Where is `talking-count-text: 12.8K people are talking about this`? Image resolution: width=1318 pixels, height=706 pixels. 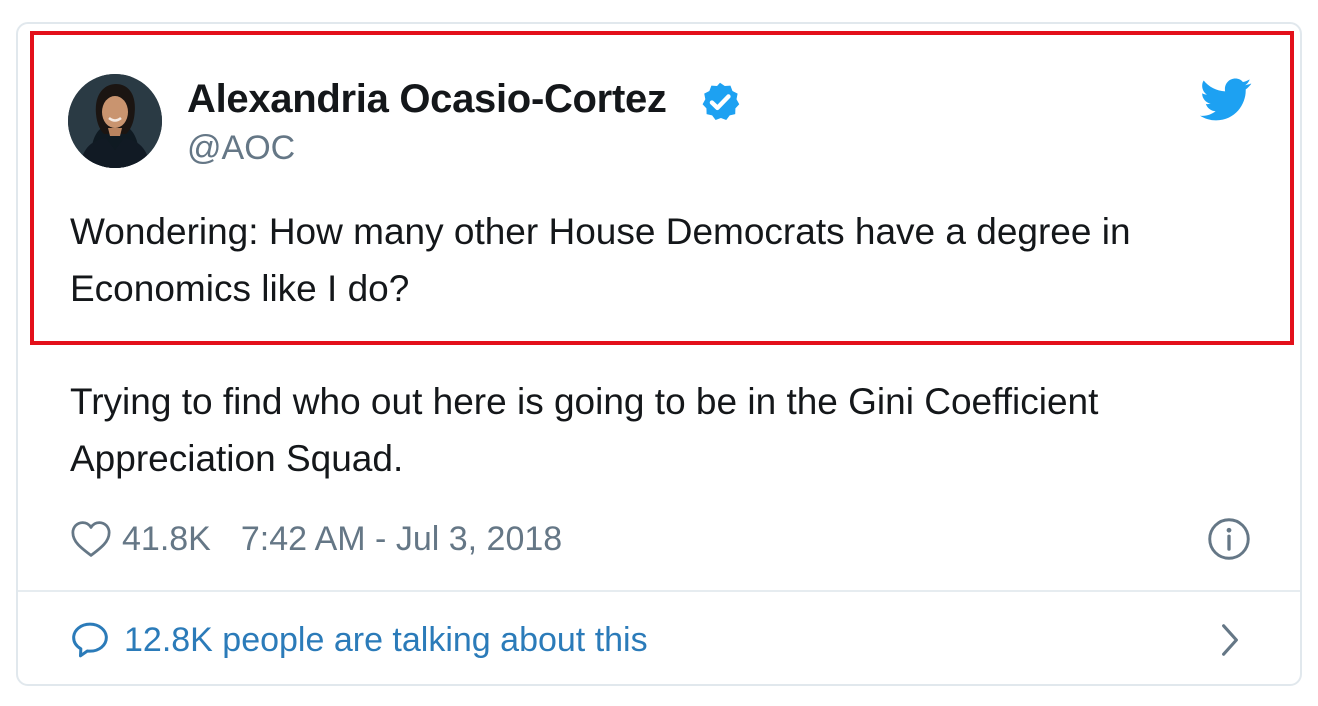
talking-count-text: 12.8K people are talking about this is located at coordinates (386, 640).